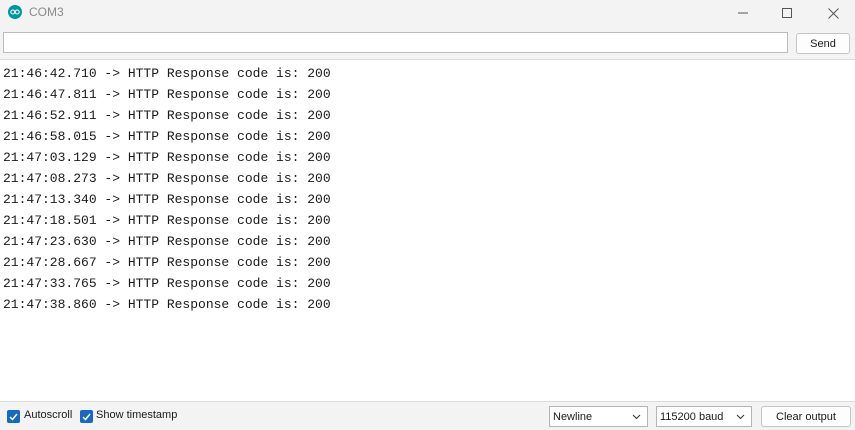  I want to click on output-line: 21:46:58.015 -> HTTP Response code is, so click(167, 136).